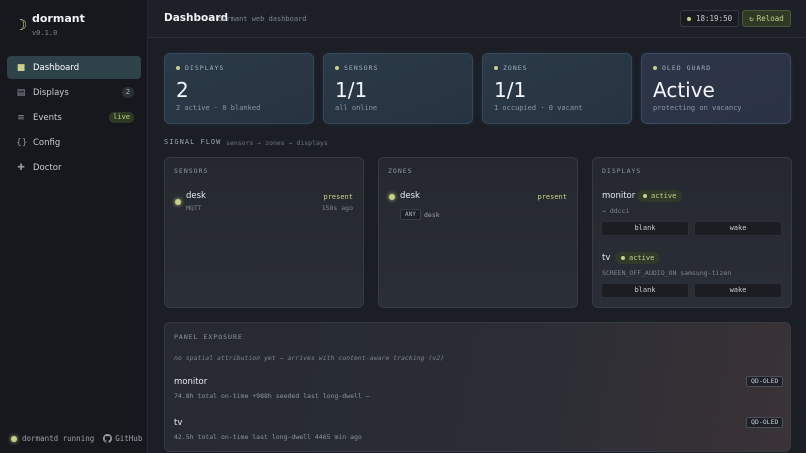  I want to click on stat-label: ZONES, so click(511, 68).